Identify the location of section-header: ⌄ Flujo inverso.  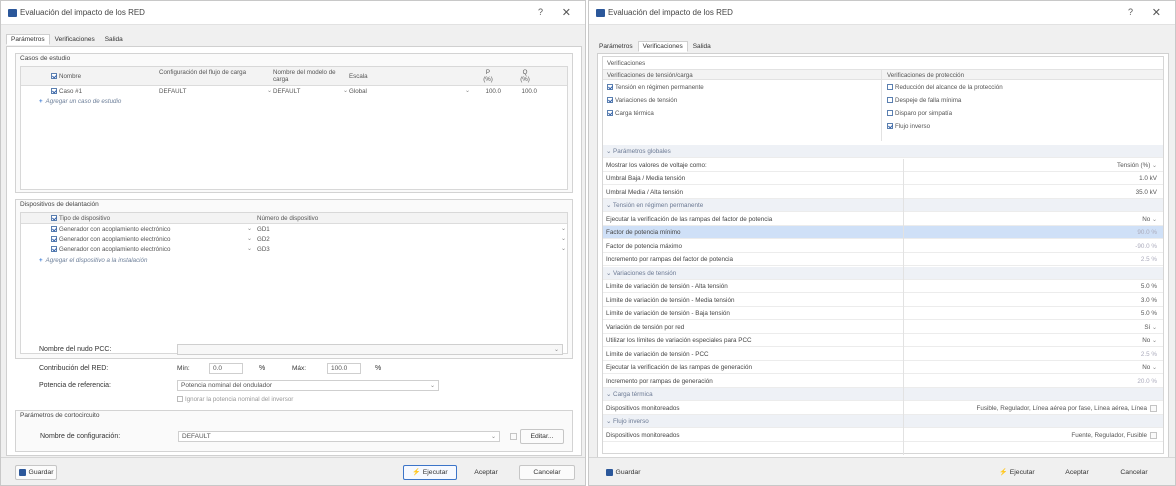
(883, 421).